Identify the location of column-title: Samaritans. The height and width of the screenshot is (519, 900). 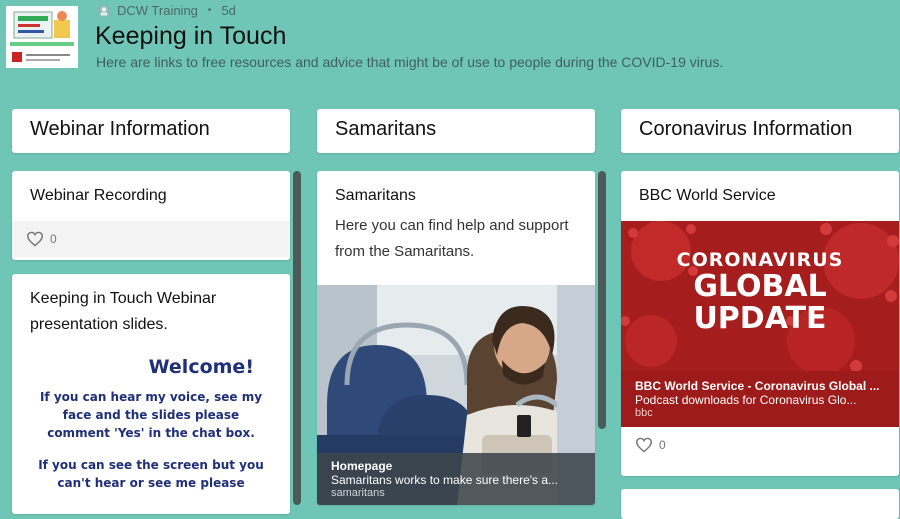
(456, 131).